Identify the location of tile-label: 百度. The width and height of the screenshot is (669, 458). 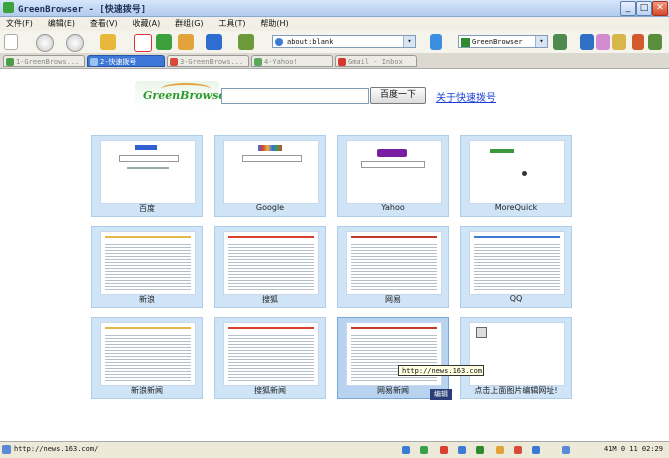
(147, 208).